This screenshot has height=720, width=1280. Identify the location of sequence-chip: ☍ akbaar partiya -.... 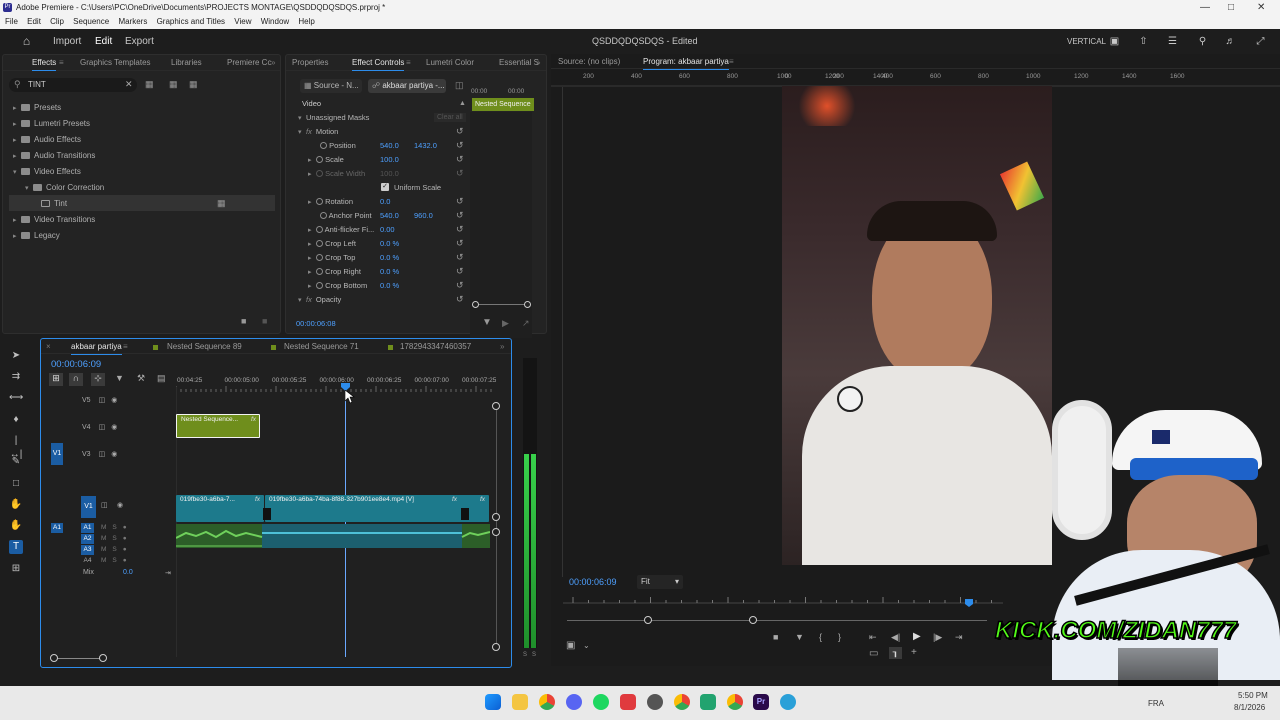
(407, 86).